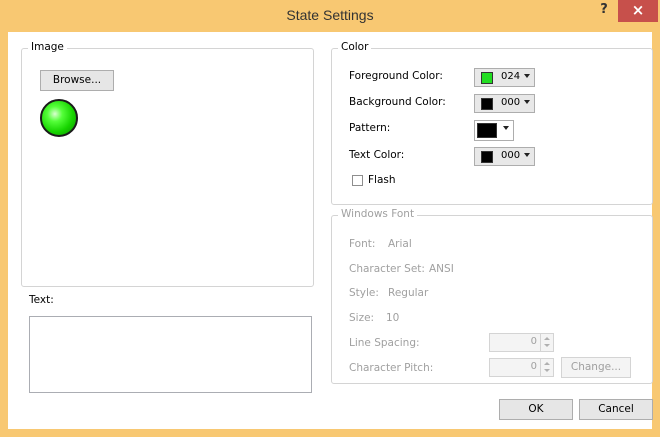  I want to click on text-color-value: 000, so click(511, 155).